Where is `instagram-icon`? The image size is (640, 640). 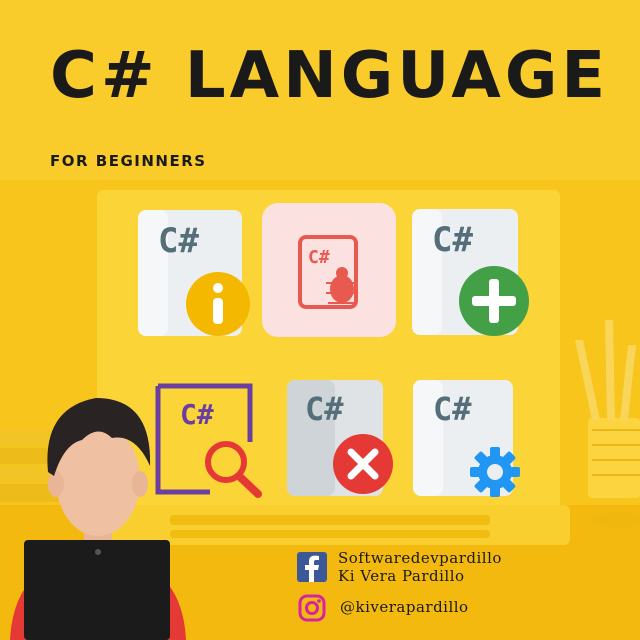
instagram-icon is located at coordinates (312, 608).